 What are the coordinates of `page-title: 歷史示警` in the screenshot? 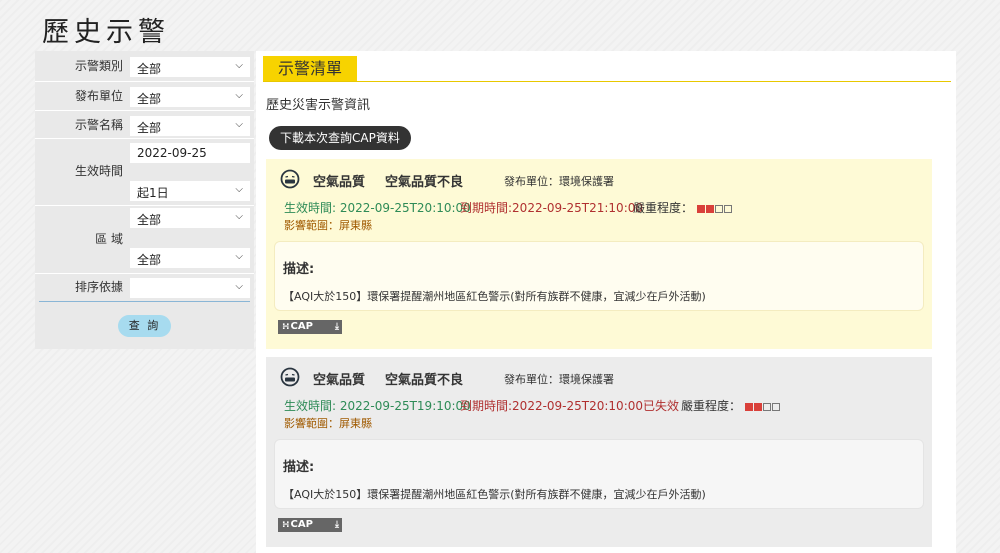 It's located at (106, 32).